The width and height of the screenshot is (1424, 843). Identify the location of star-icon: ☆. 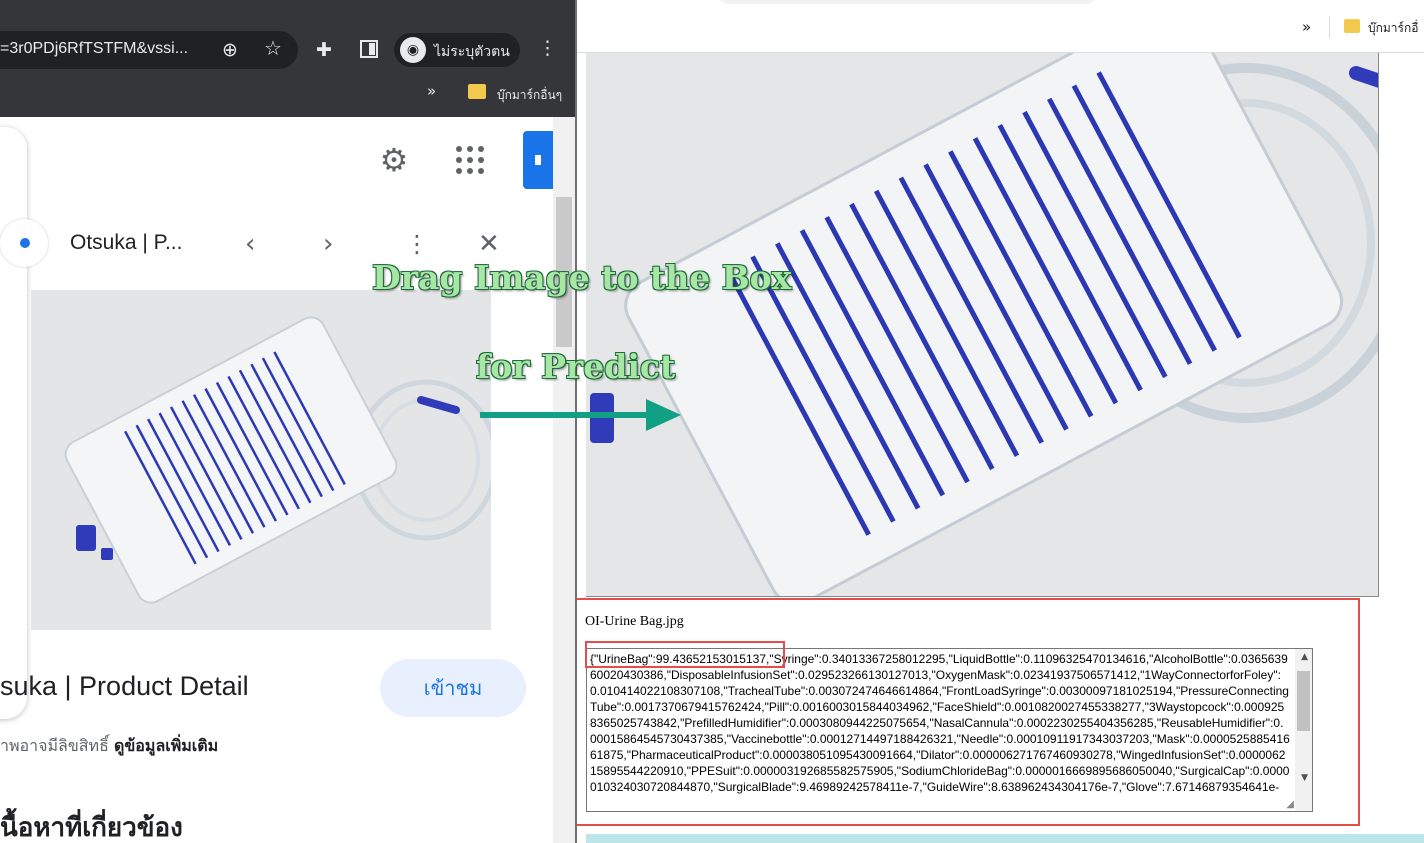
(273, 48).